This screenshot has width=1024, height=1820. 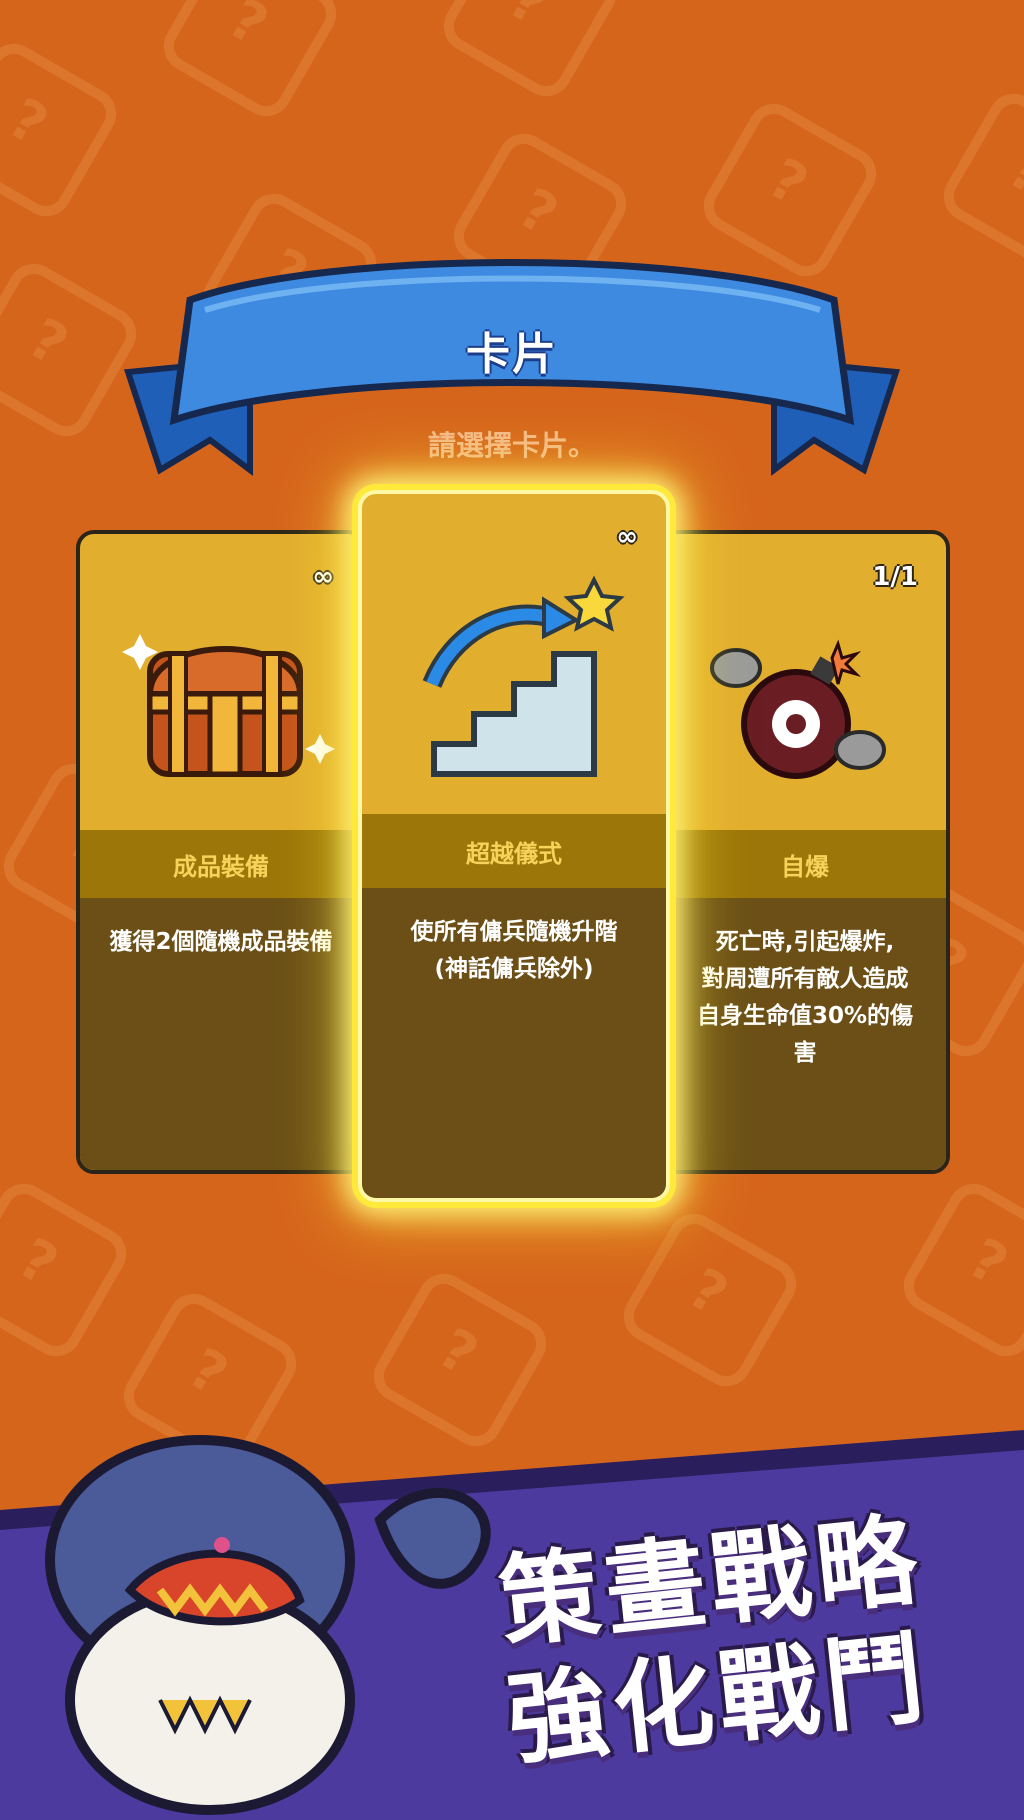 I want to click on card-description: 使所有傭兵隨機升階 (神話傭兵除外), so click(x=514, y=1043).